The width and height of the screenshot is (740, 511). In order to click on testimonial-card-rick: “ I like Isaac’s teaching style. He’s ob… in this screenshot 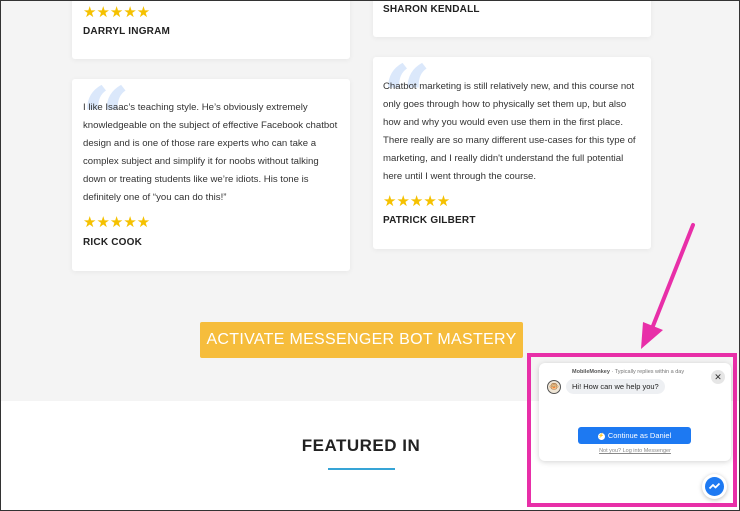, I will do `click(211, 174)`.